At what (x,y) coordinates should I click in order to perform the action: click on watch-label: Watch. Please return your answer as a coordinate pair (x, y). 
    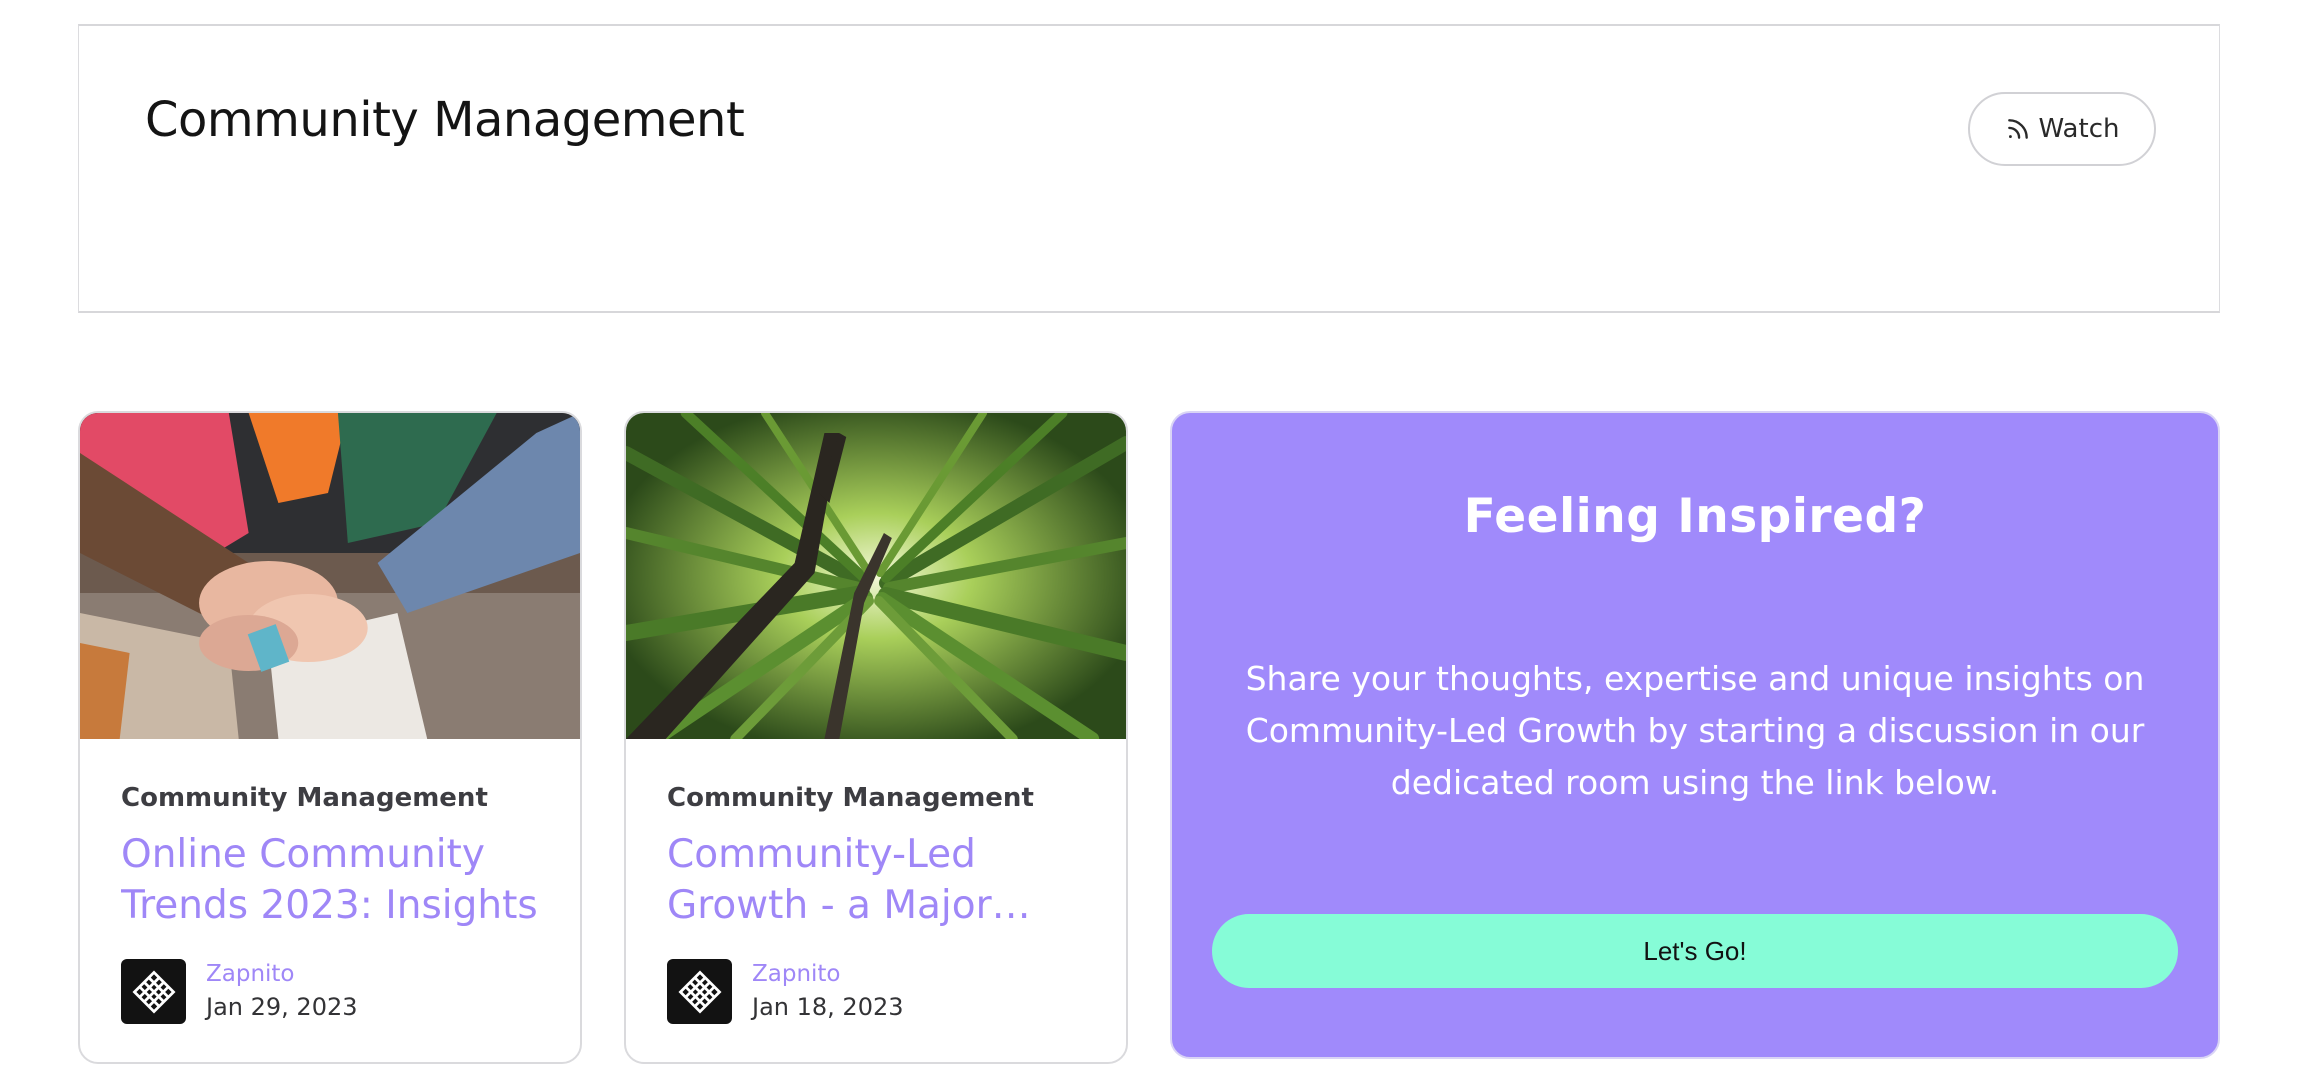
    Looking at the image, I should click on (2079, 129).